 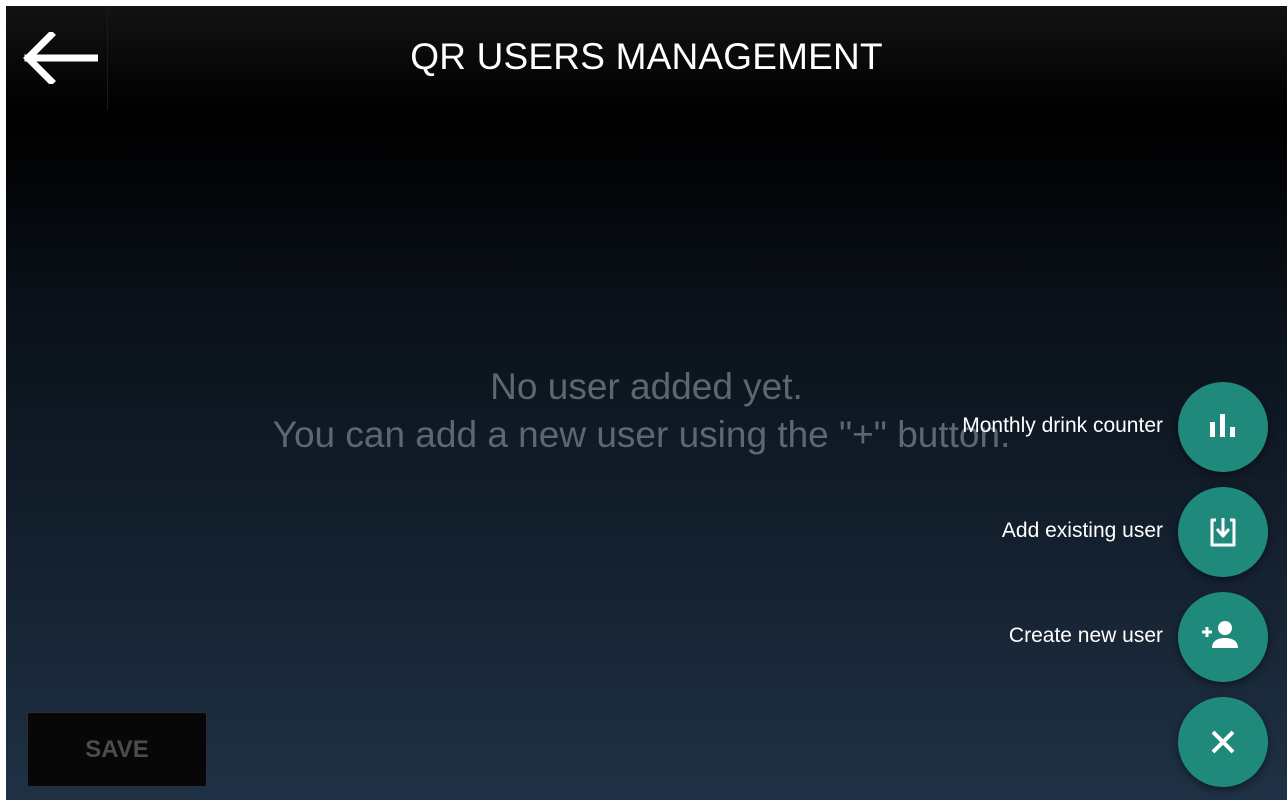 I want to click on fab-label-monthly-drink-counter: Monthly drink counter, so click(x=1062, y=426).